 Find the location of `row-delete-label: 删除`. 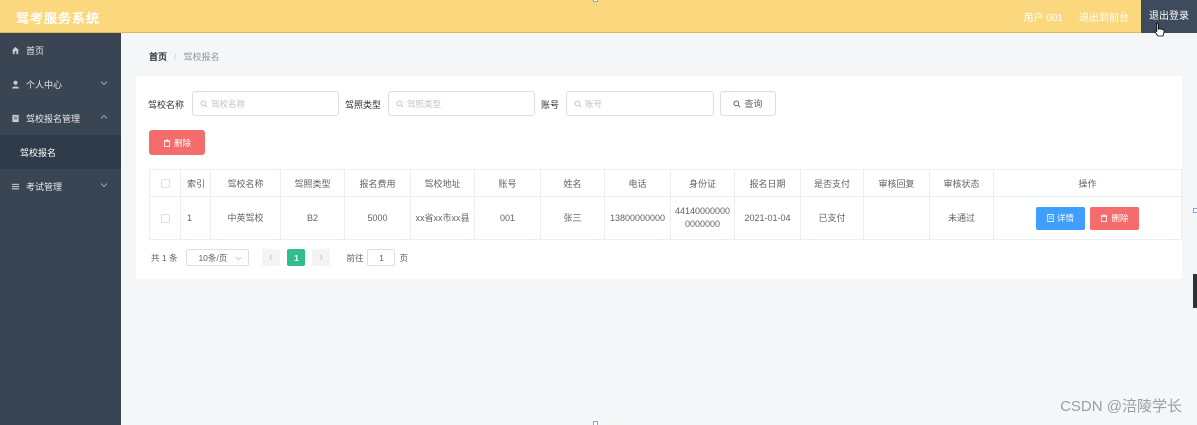

row-delete-label: 删除 is located at coordinates (1120, 217).